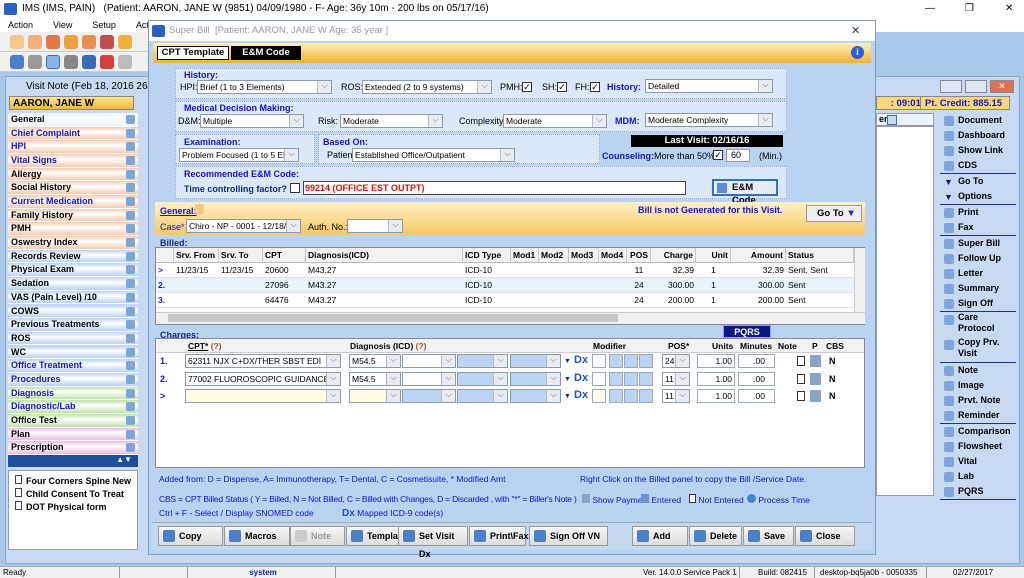 This screenshot has height=578, width=1024. I want to click on column-header-mod2: Mod2, so click(554, 255).